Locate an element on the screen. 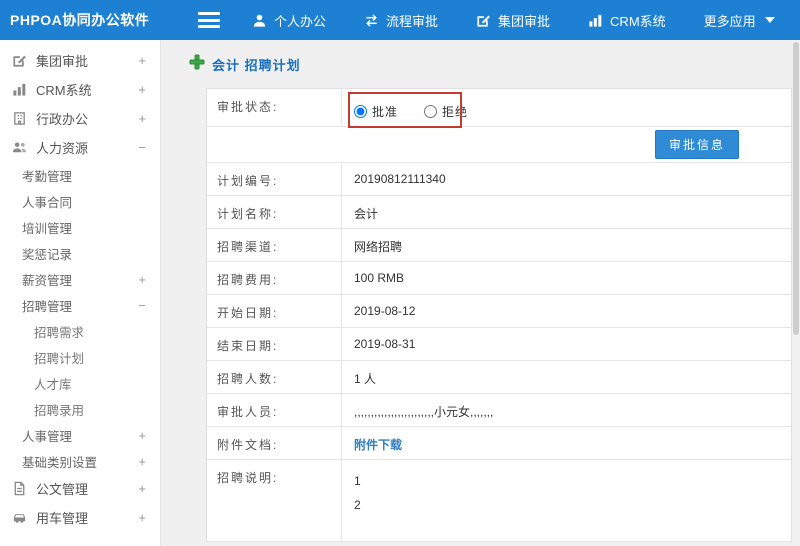 Image resolution: width=800 pixels, height=546 pixels. table-row: 计划编号: 20190812111340 is located at coordinates (499, 179).